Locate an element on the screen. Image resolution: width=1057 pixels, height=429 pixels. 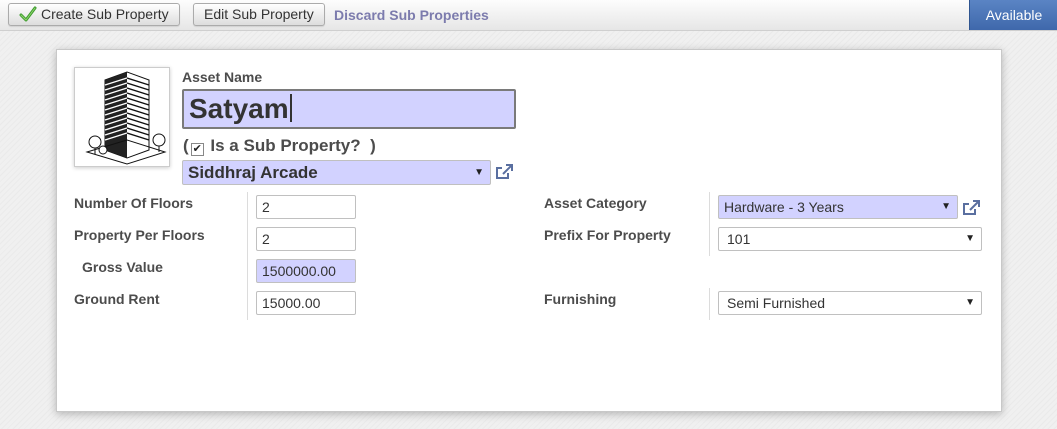
edit-sub-property-label: Edit Sub Property is located at coordinates (259, 14).